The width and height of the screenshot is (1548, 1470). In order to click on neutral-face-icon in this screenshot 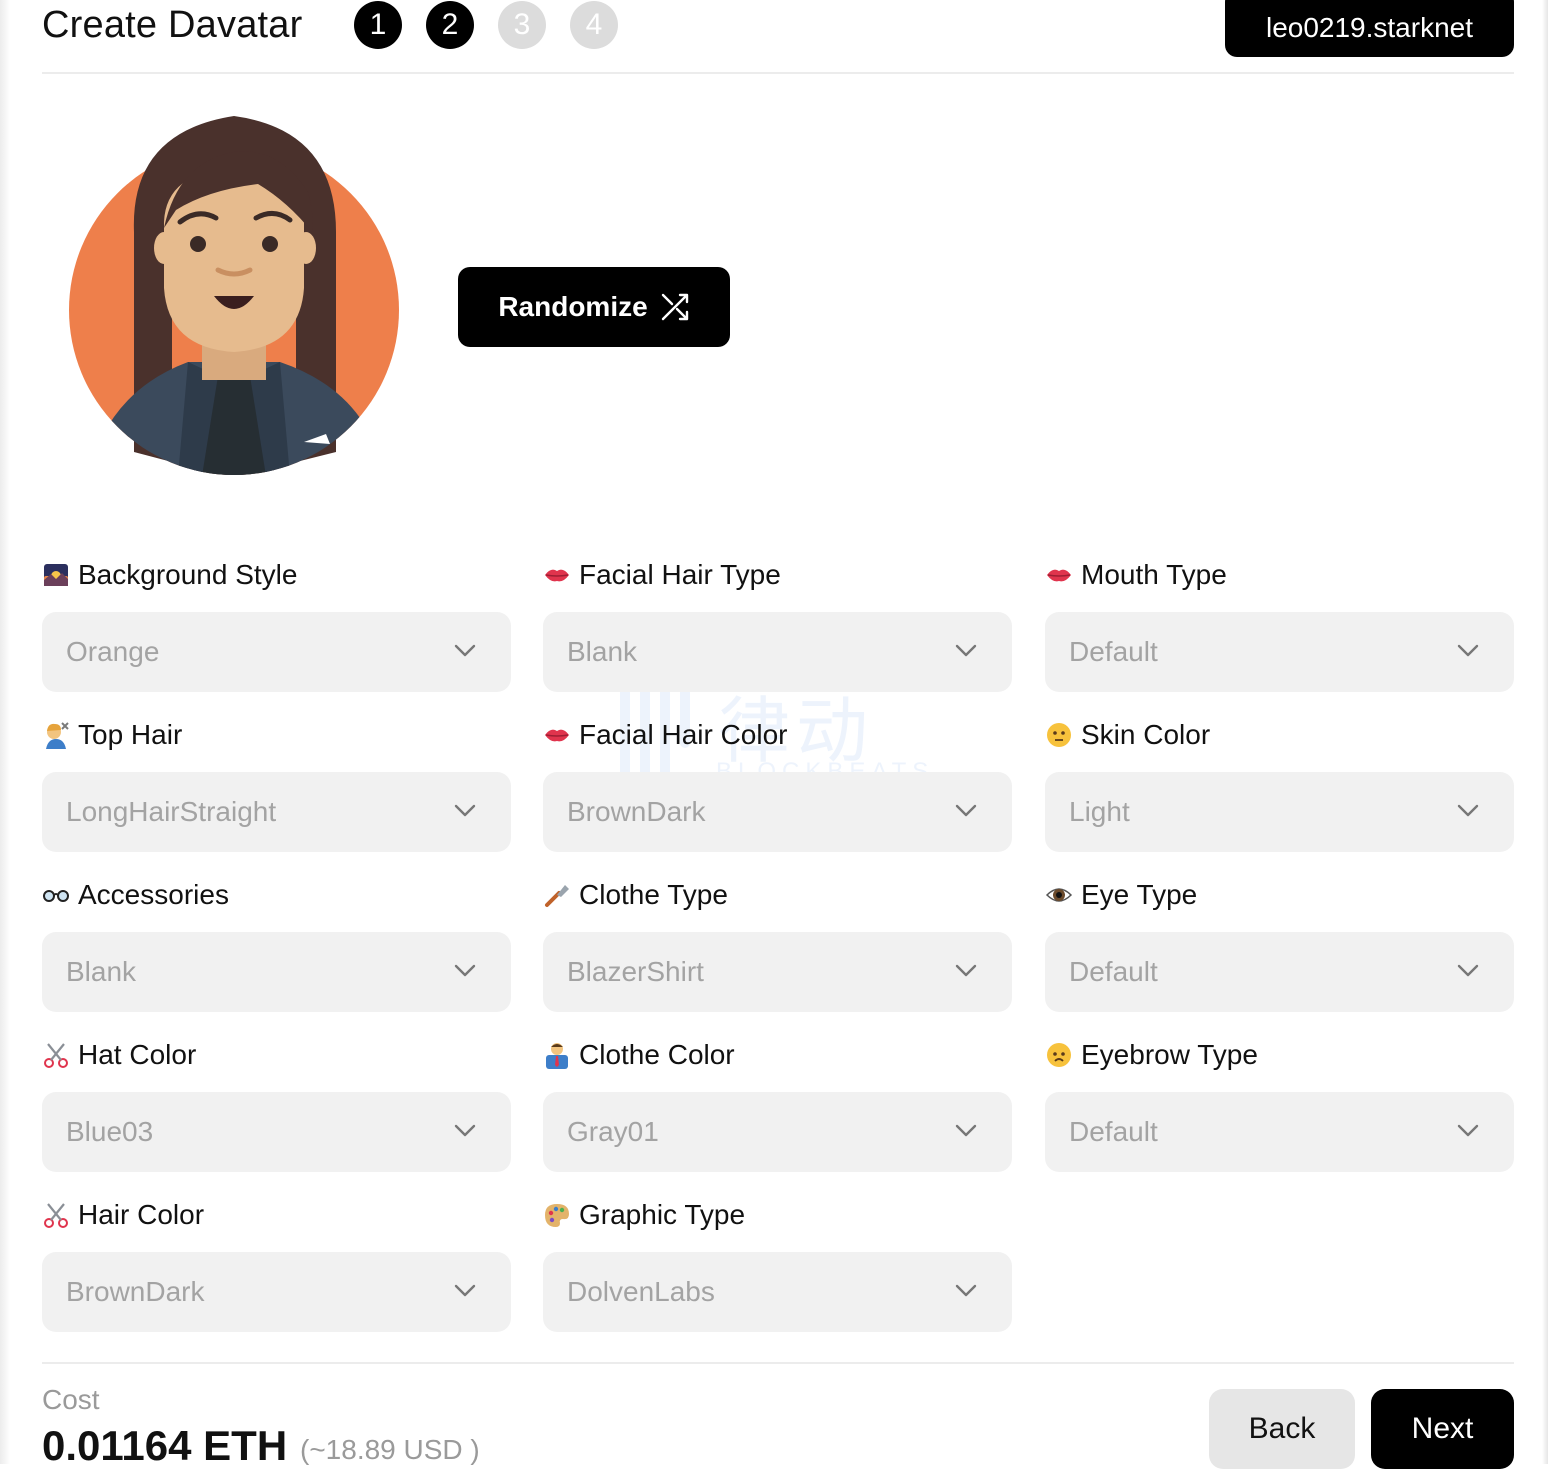, I will do `click(1059, 735)`.